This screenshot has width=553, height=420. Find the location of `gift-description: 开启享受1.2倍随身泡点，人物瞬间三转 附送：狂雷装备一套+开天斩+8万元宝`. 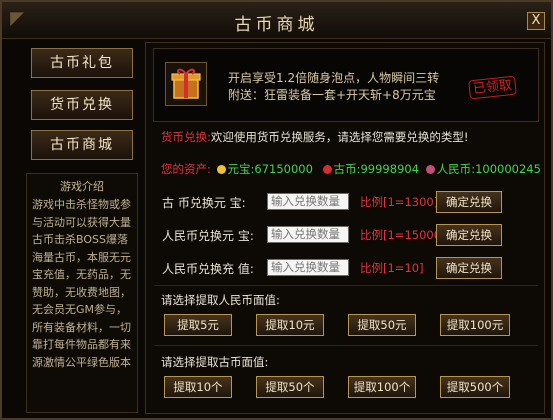

gift-description: 开启享受1.2倍随身泡点，人物瞬间三转 附送：狂雷装备一套+开天斩+8万元宝 is located at coordinates (333, 87).